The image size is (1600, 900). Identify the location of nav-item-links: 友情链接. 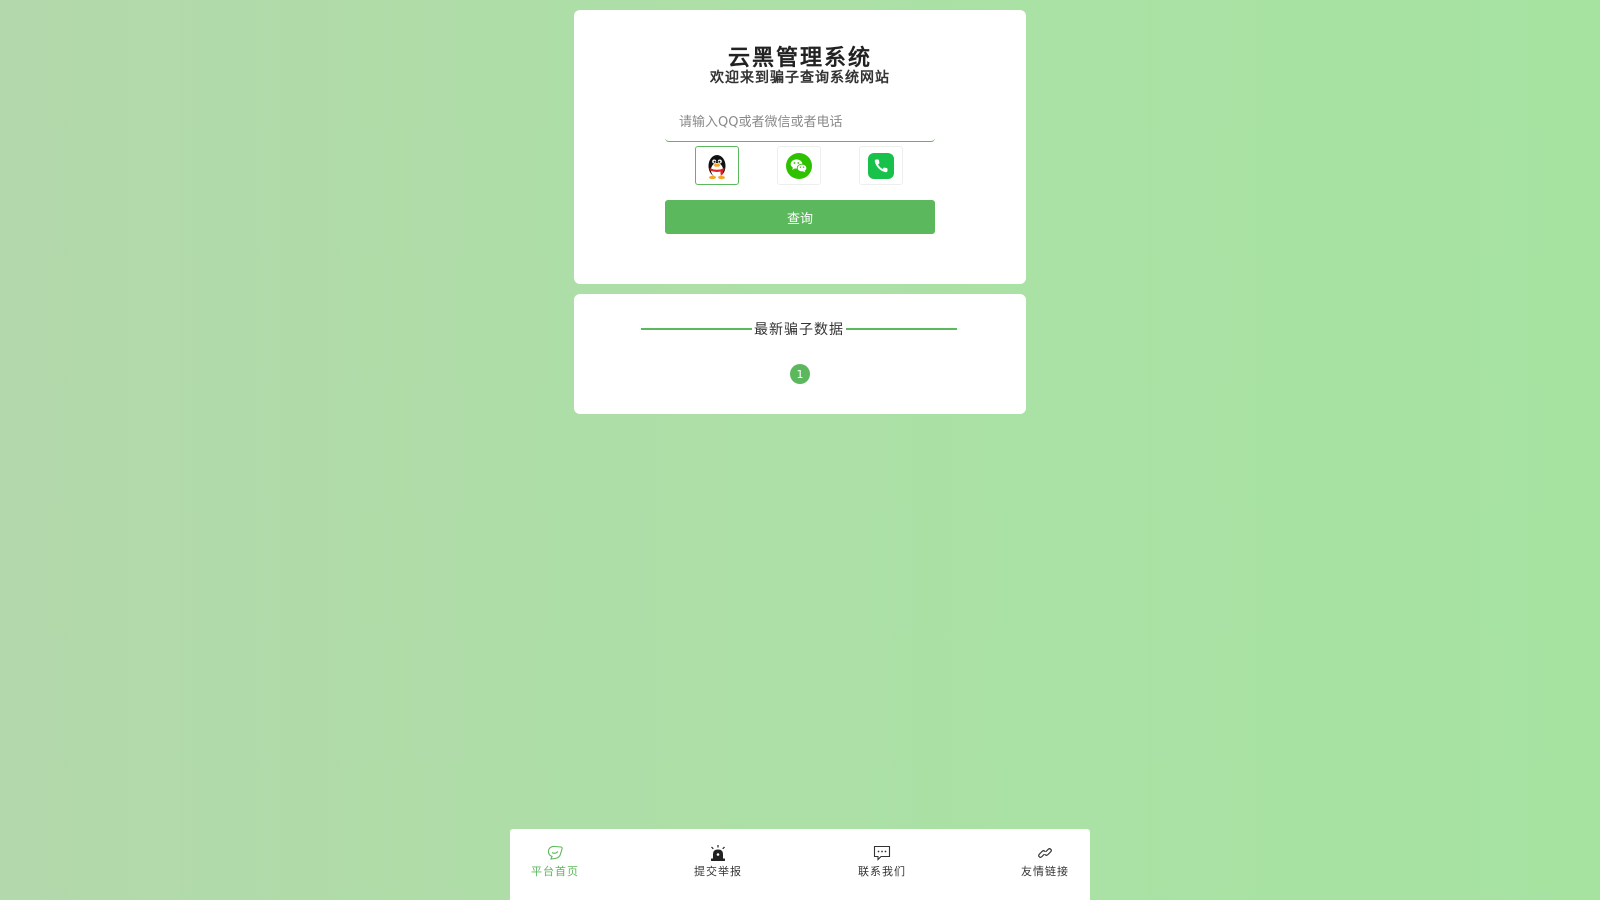
(1045, 865).